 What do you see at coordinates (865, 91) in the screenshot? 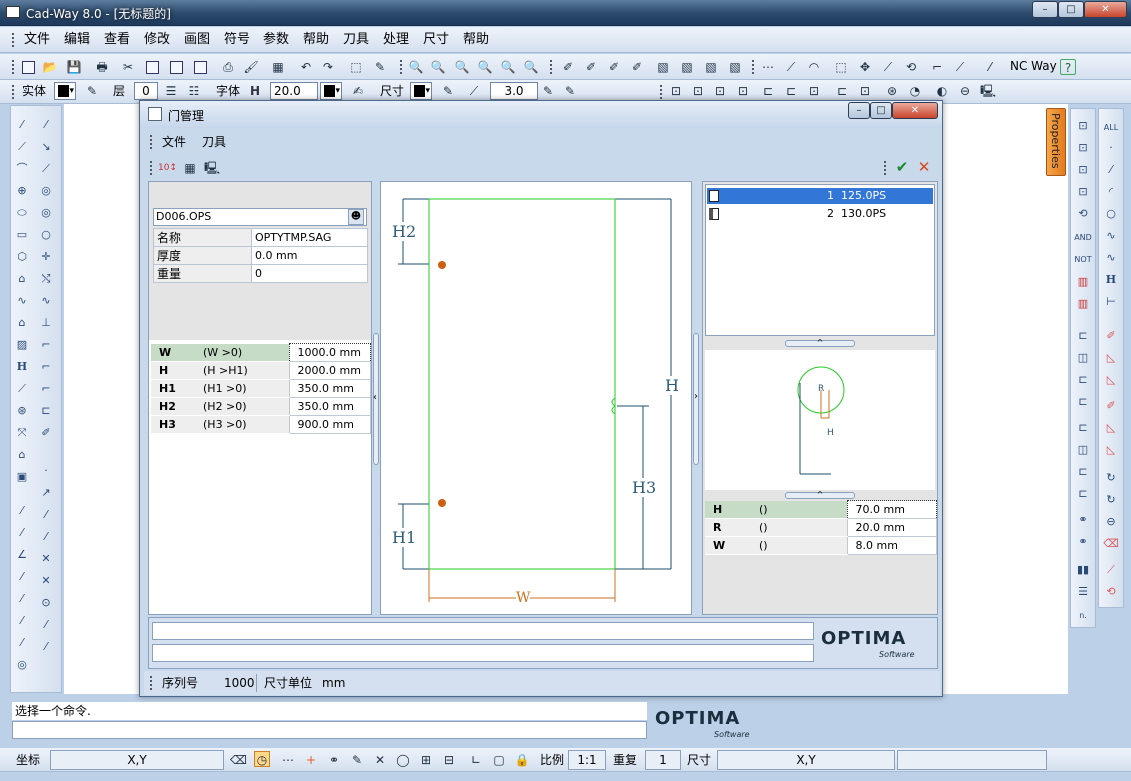
I see `snap-9-icon: ⊡` at bounding box center [865, 91].